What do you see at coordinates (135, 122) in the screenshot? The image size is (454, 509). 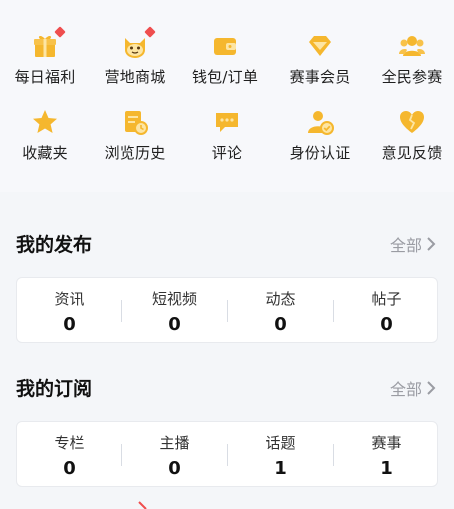 I see `history-icon` at bounding box center [135, 122].